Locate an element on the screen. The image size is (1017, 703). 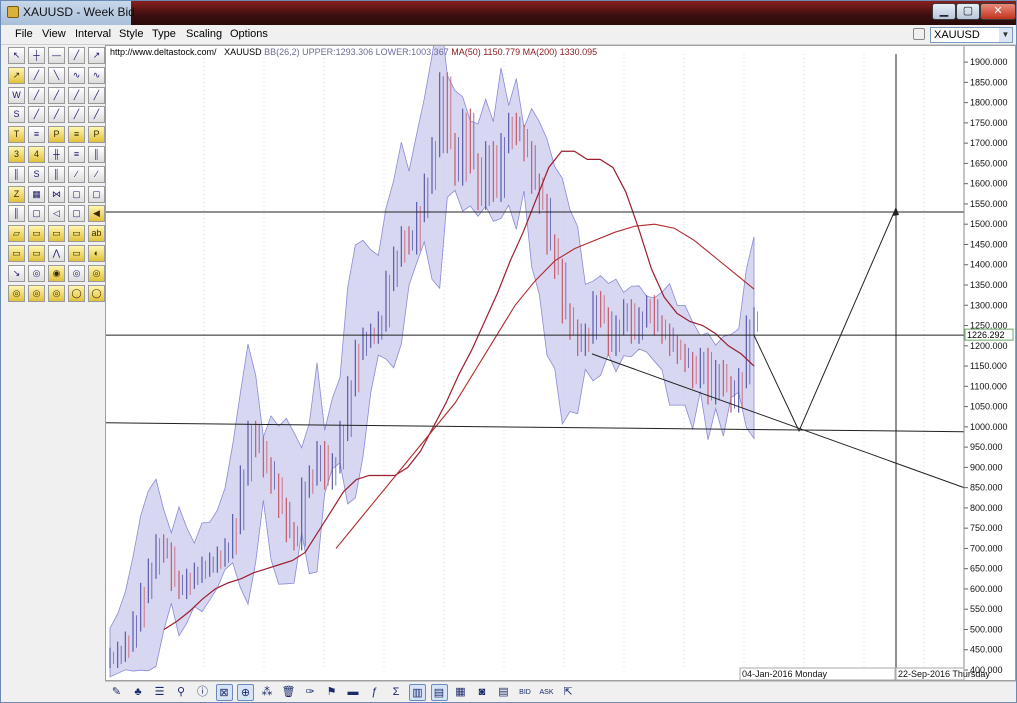
drawing-tool-31-icon: ║ is located at coordinates (16, 174).